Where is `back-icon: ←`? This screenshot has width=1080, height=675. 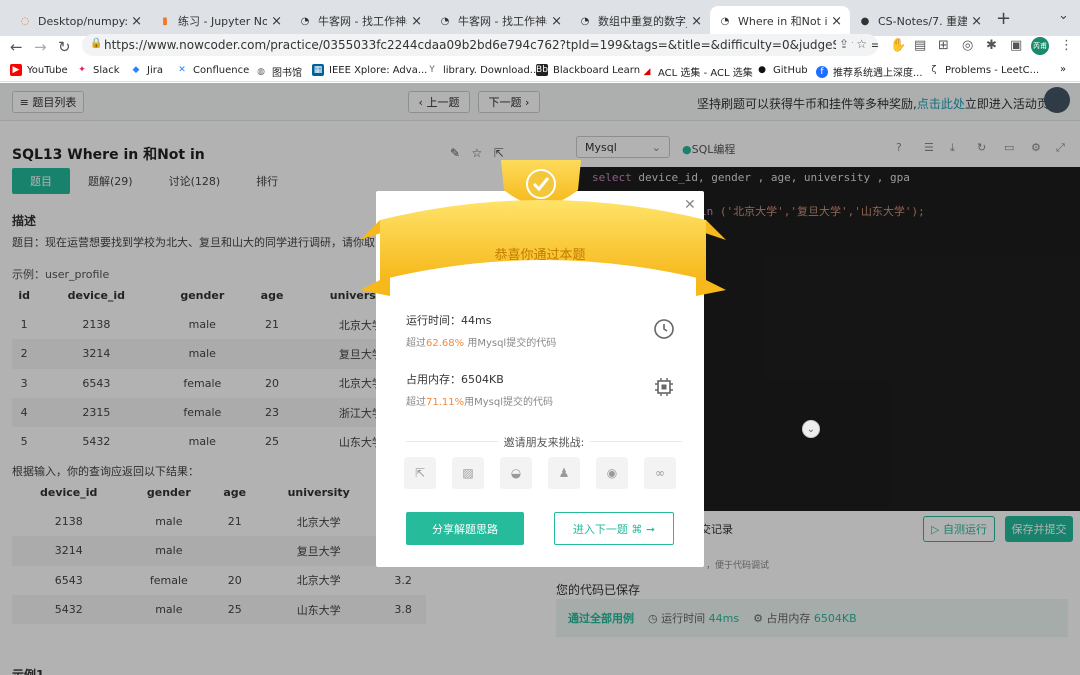
back-icon: ← is located at coordinates (16, 47).